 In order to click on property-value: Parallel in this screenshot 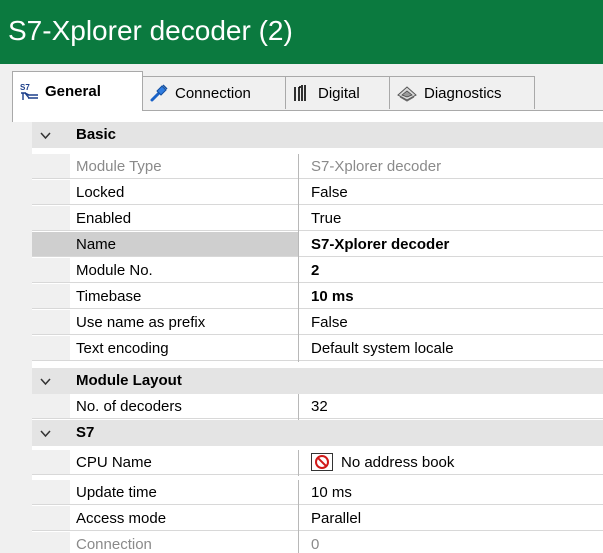, I will do `click(451, 518)`.